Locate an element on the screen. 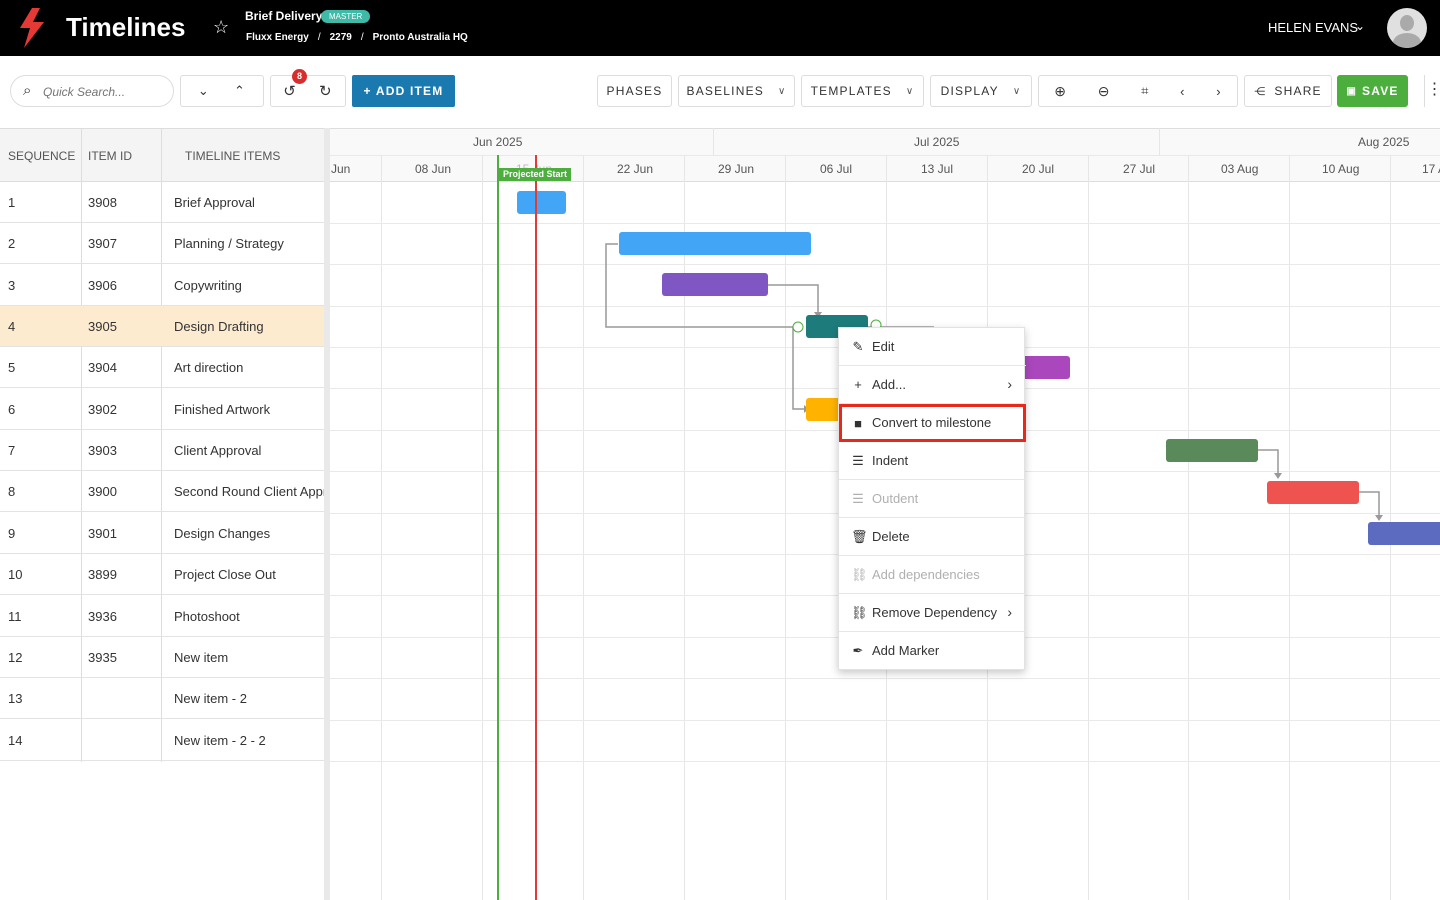 The image size is (1440, 900). phases-button: PHASES is located at coordinates (634, 91).